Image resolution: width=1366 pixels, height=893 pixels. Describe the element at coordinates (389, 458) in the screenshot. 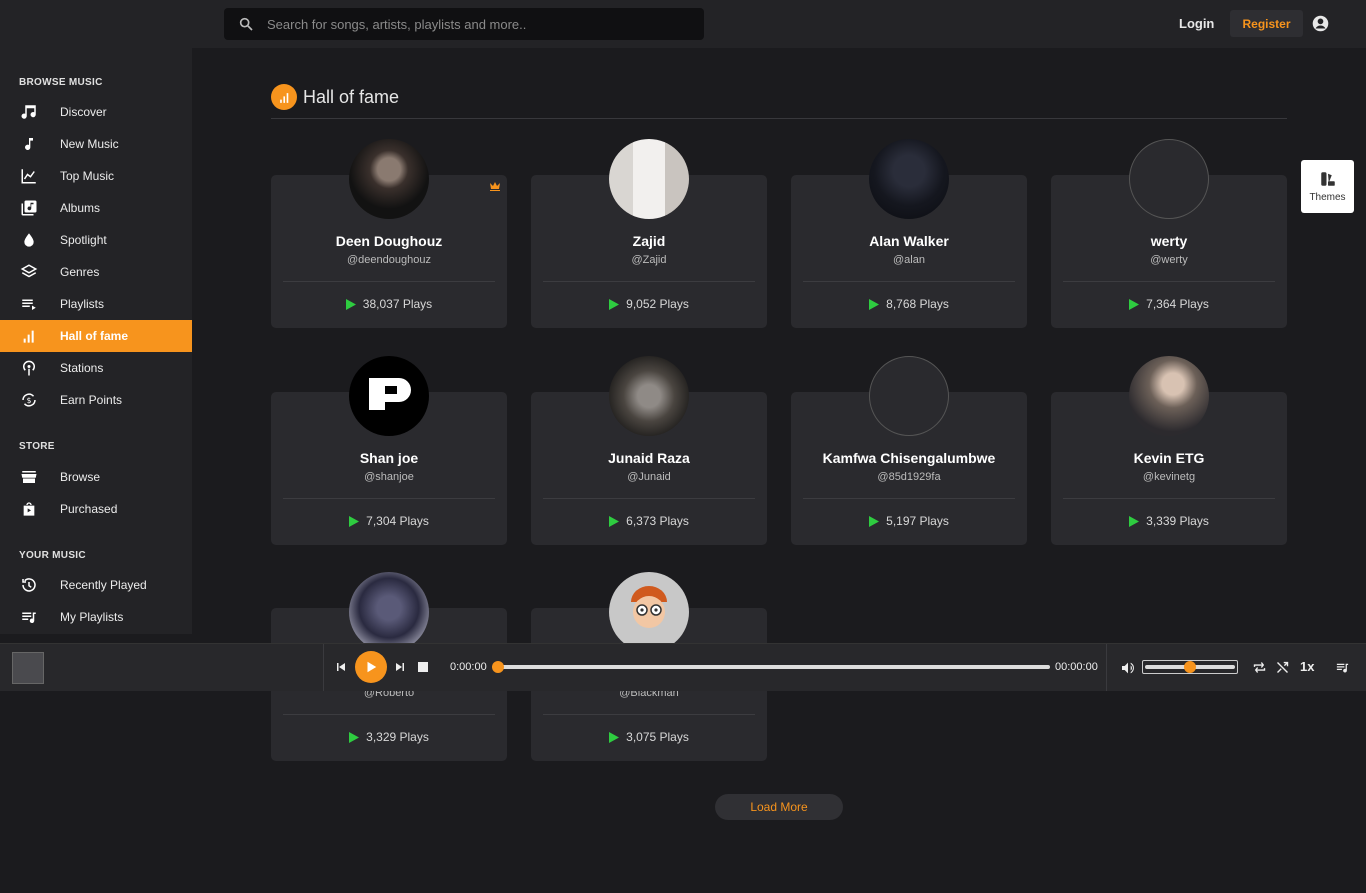

I see `artist-name: Shan joe` at that location.